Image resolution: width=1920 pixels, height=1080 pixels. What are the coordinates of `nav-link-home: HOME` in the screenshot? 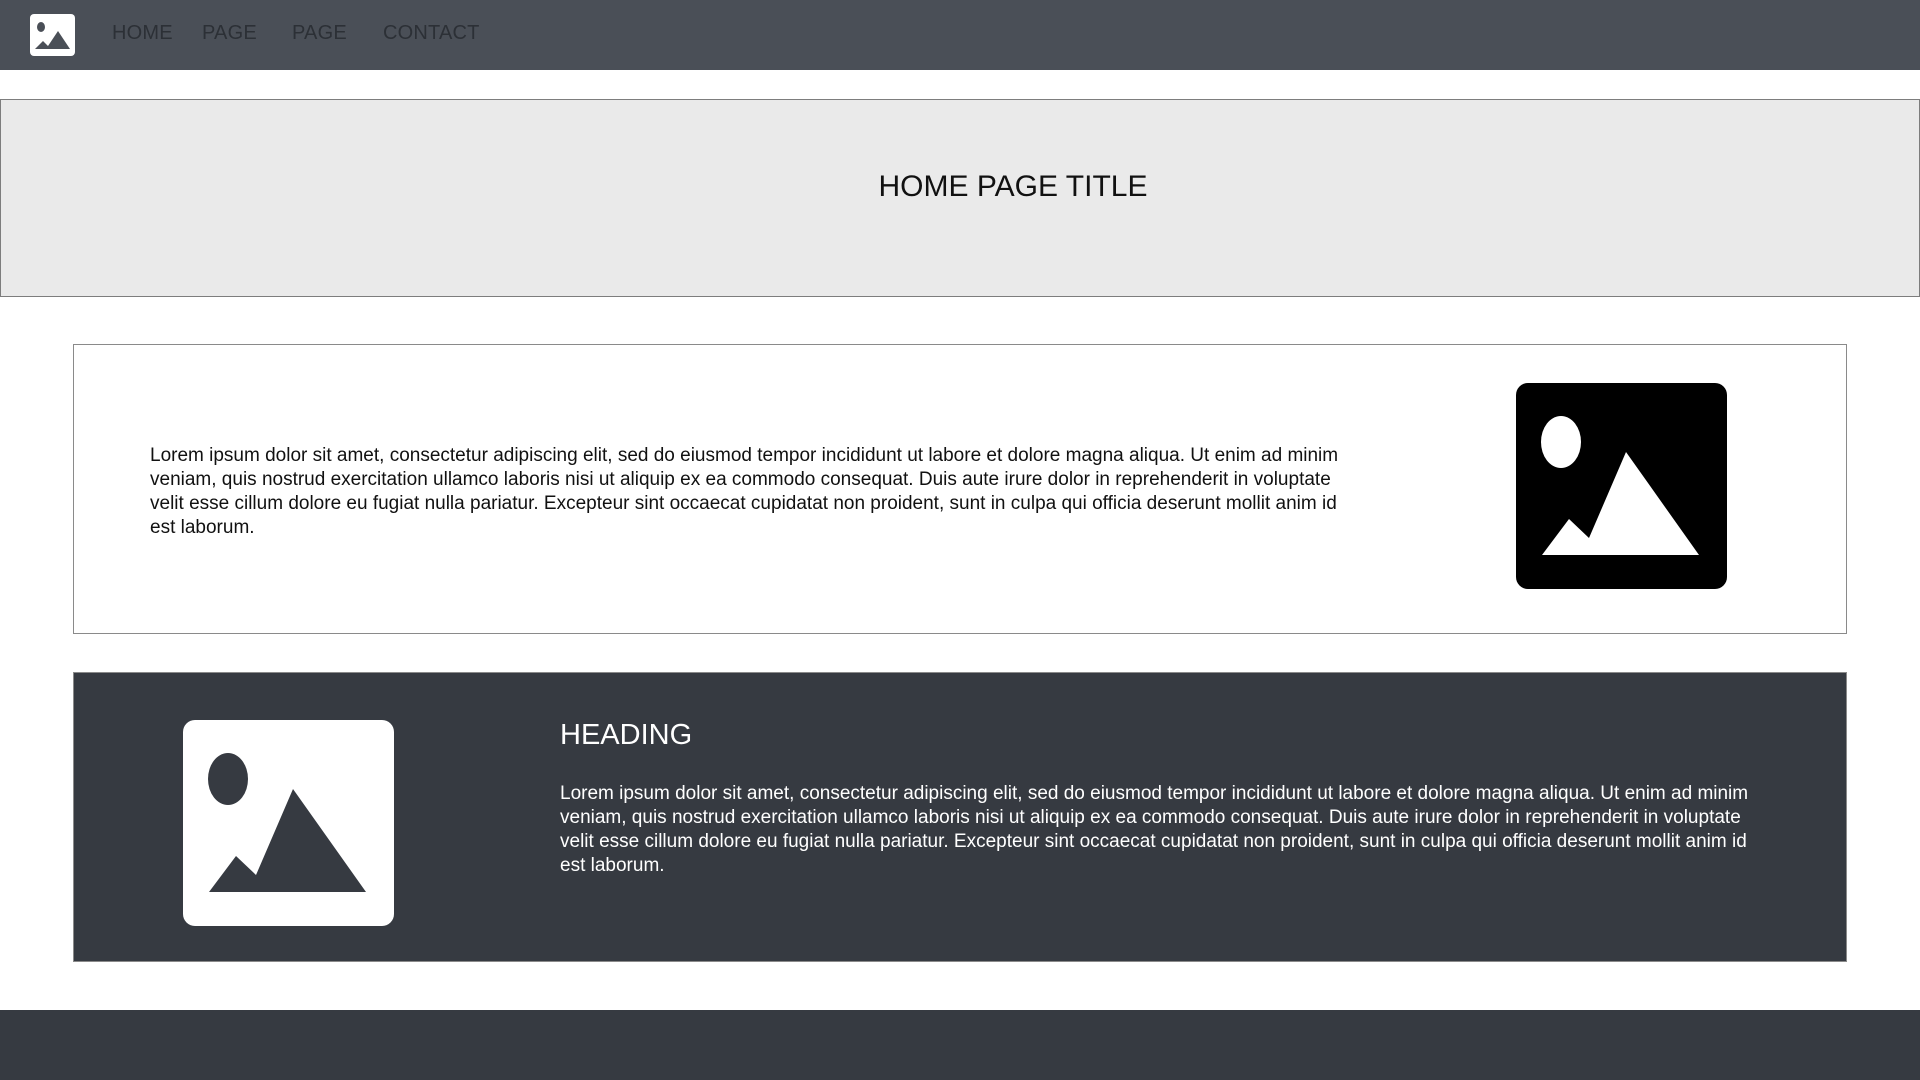 It's located at (142, 33).